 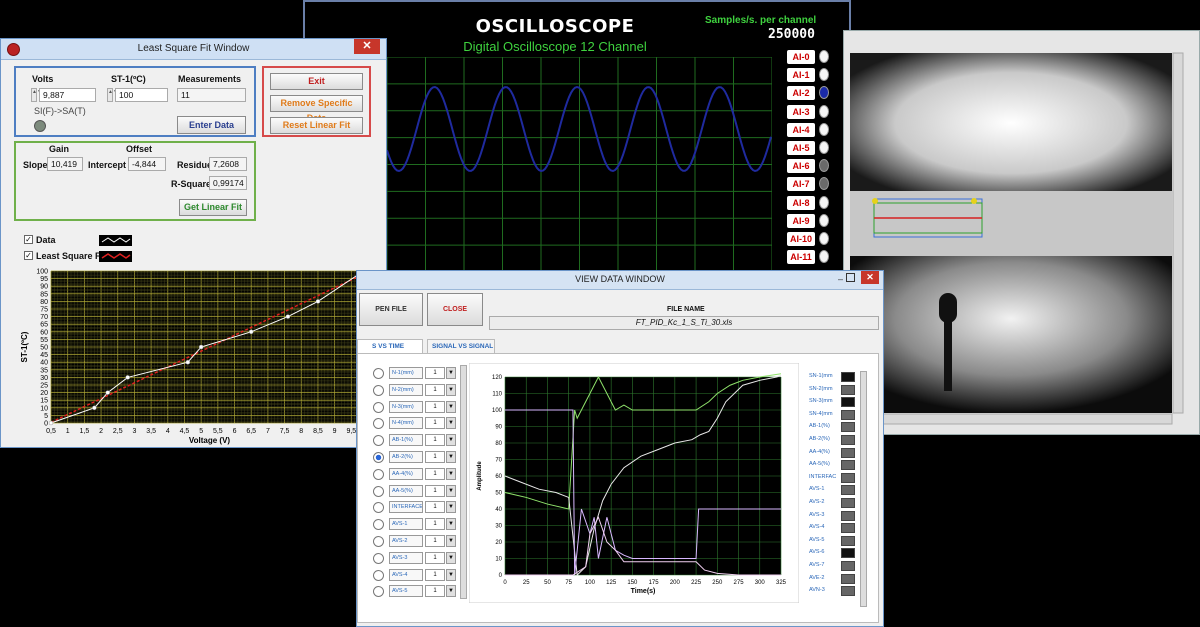 What do you see at coordinates (193, 49) in the screenshot?
I see `lsf-titlebar: Least Square Fit Window ✕` at bounding box center [193, 49].